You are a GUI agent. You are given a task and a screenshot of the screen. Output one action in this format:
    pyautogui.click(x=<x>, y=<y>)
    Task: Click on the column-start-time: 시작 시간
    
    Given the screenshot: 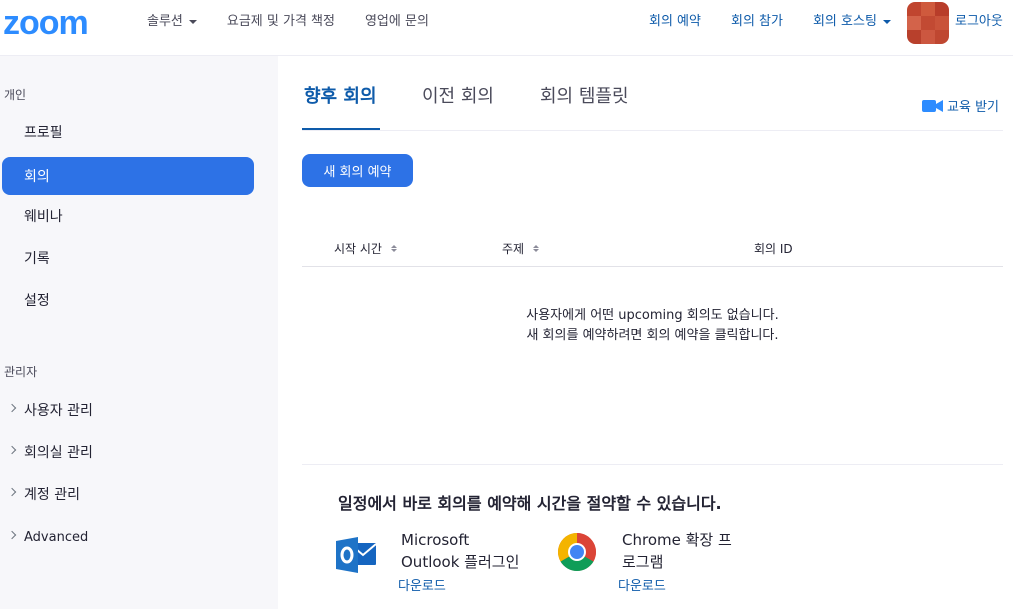 What is the action you would take?
    pyautogui.click(x=365, y=248)
    